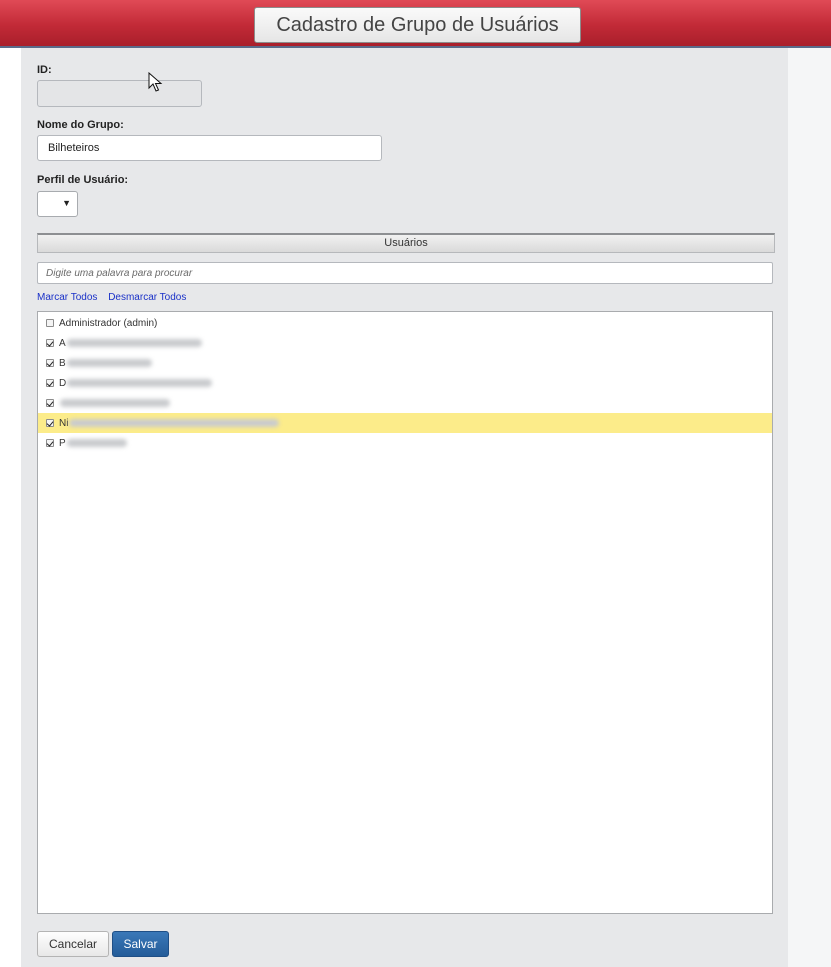 The image size is (831, 967). I want to click on list-item, so click(405, 403).